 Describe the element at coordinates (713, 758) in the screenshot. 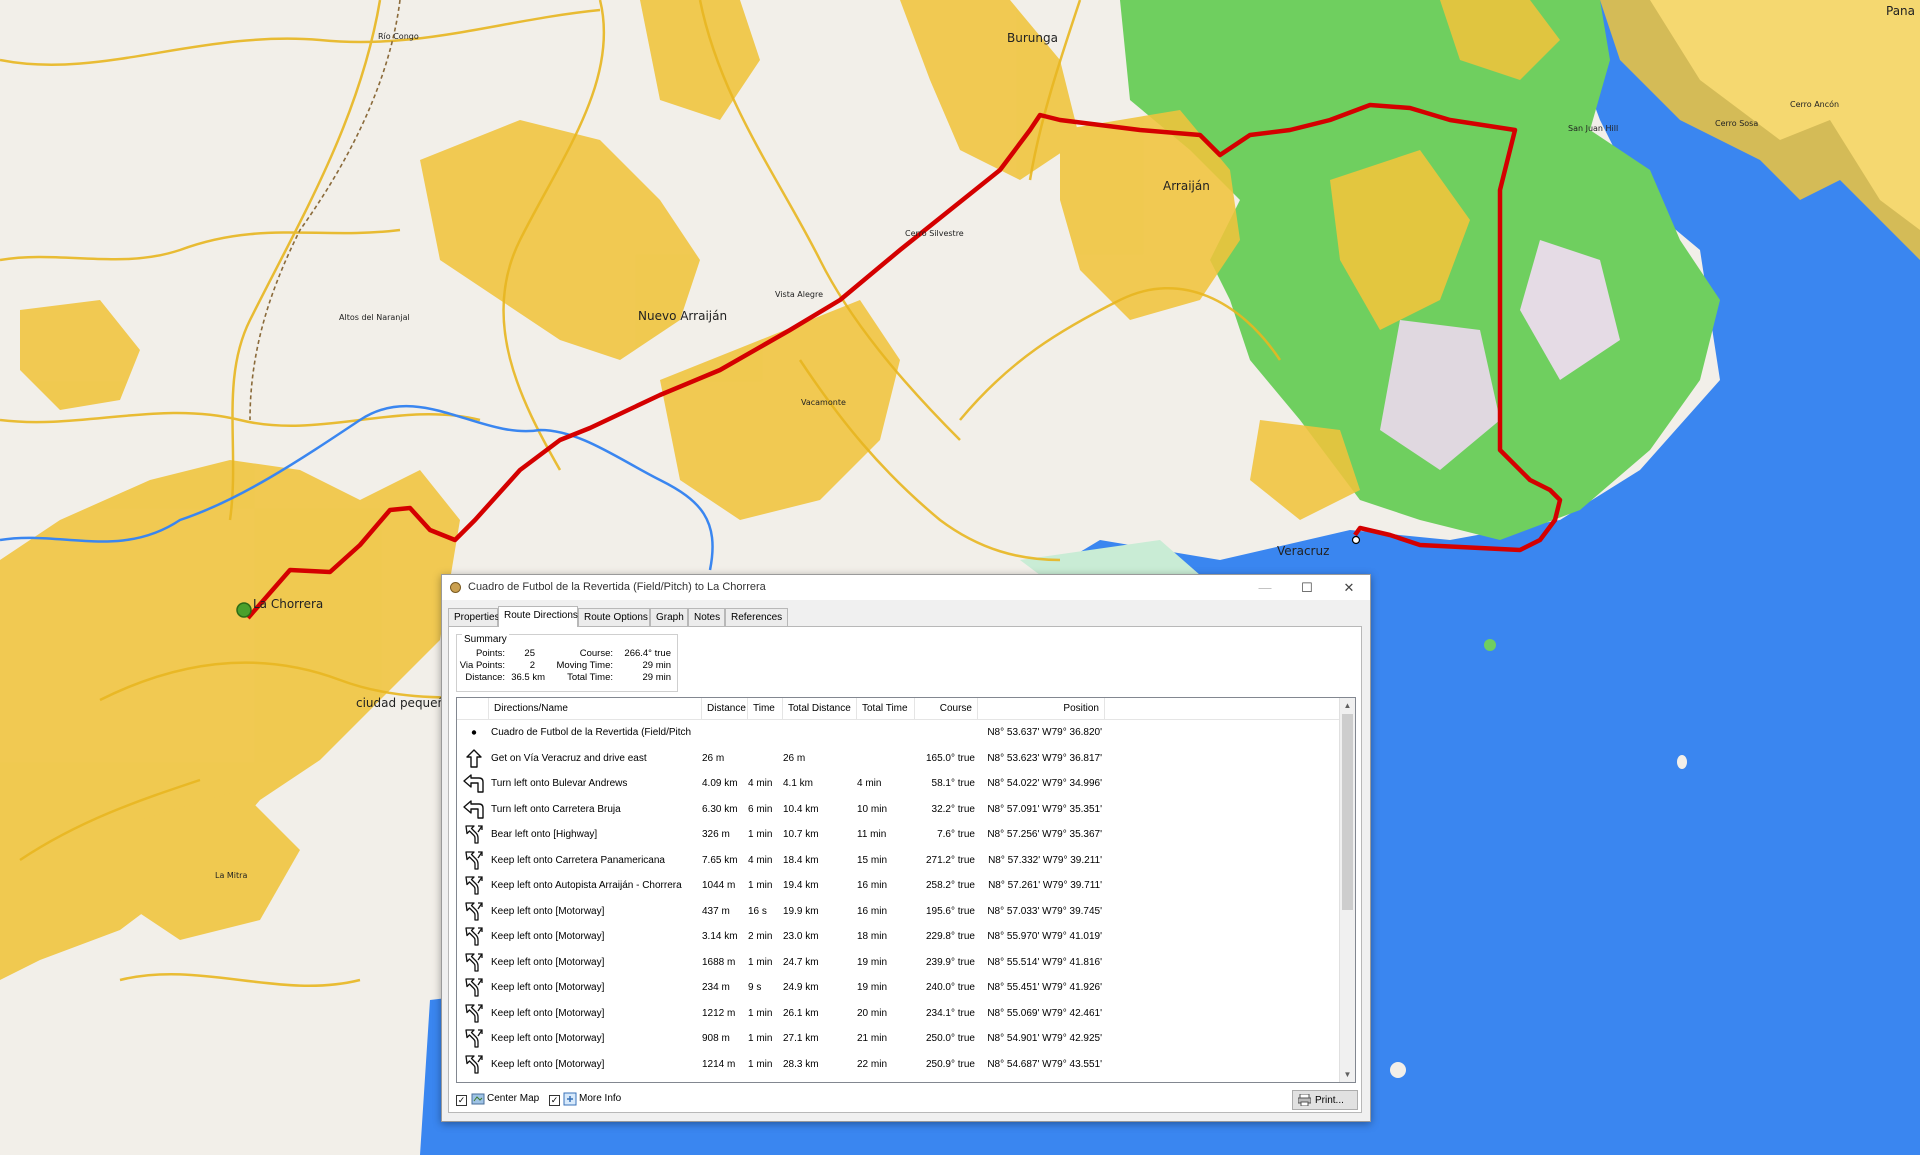

I see `direction-cell-distance: 26 m` at that location.